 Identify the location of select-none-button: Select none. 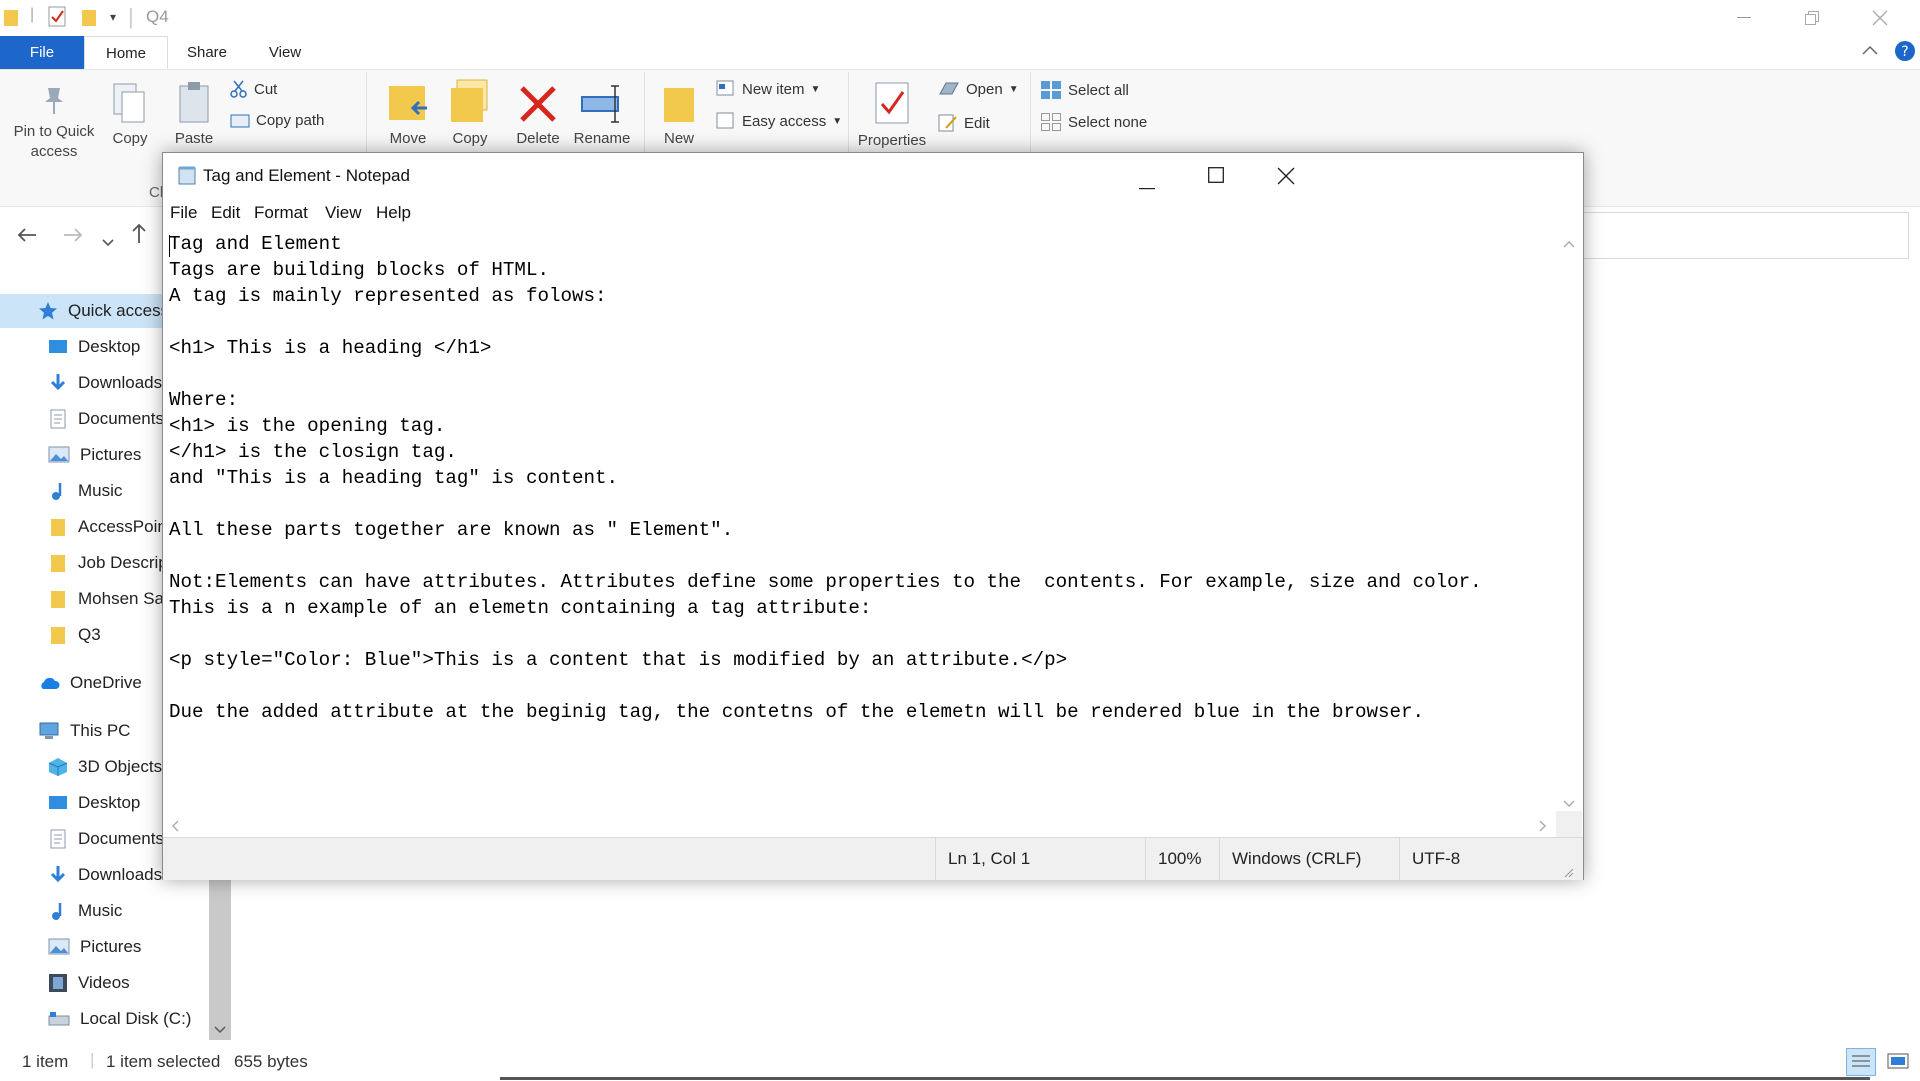
(1093, 122).